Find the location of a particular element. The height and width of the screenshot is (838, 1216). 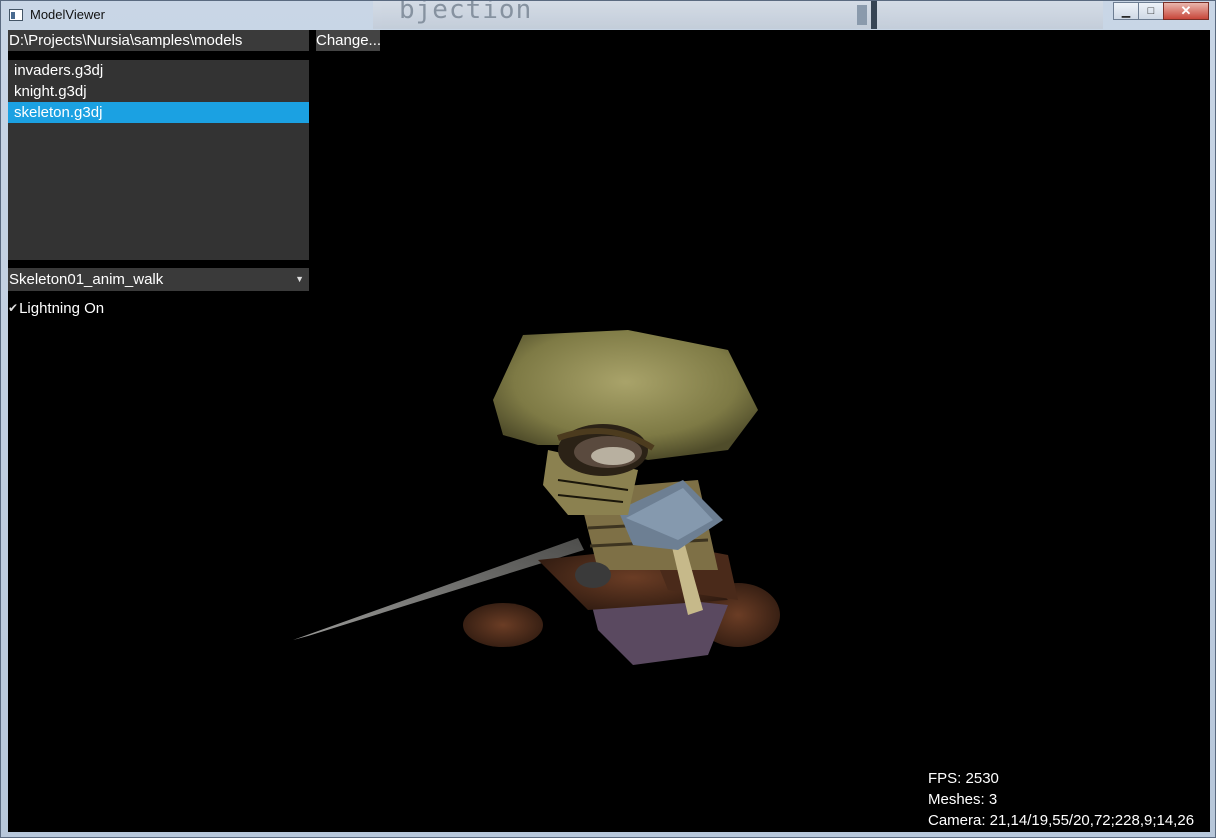

background-window-bar is located at coordinates (862, 15).